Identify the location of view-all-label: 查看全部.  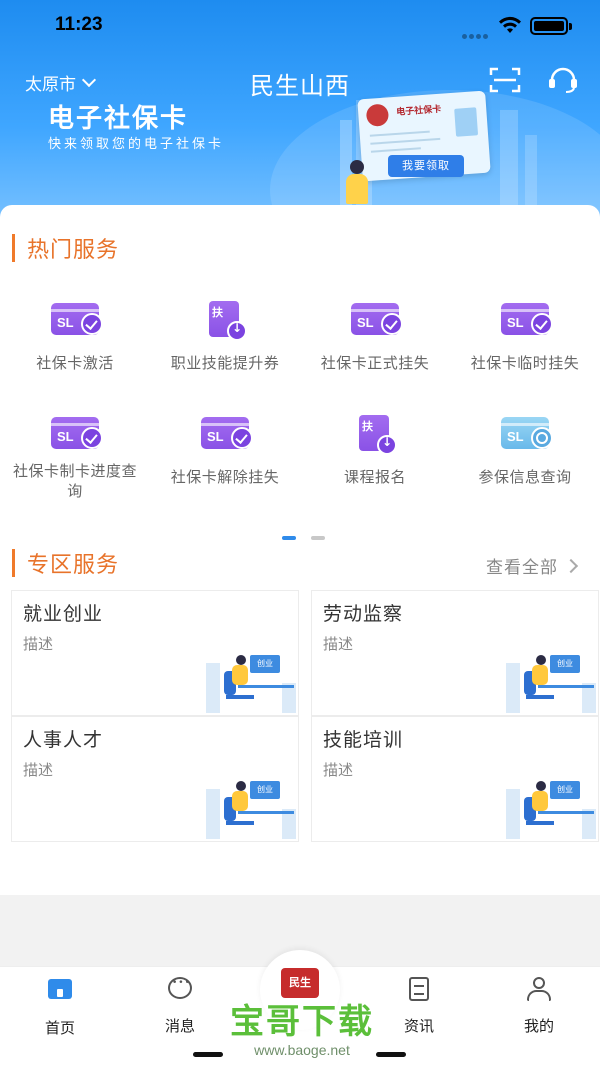
(522, 568).